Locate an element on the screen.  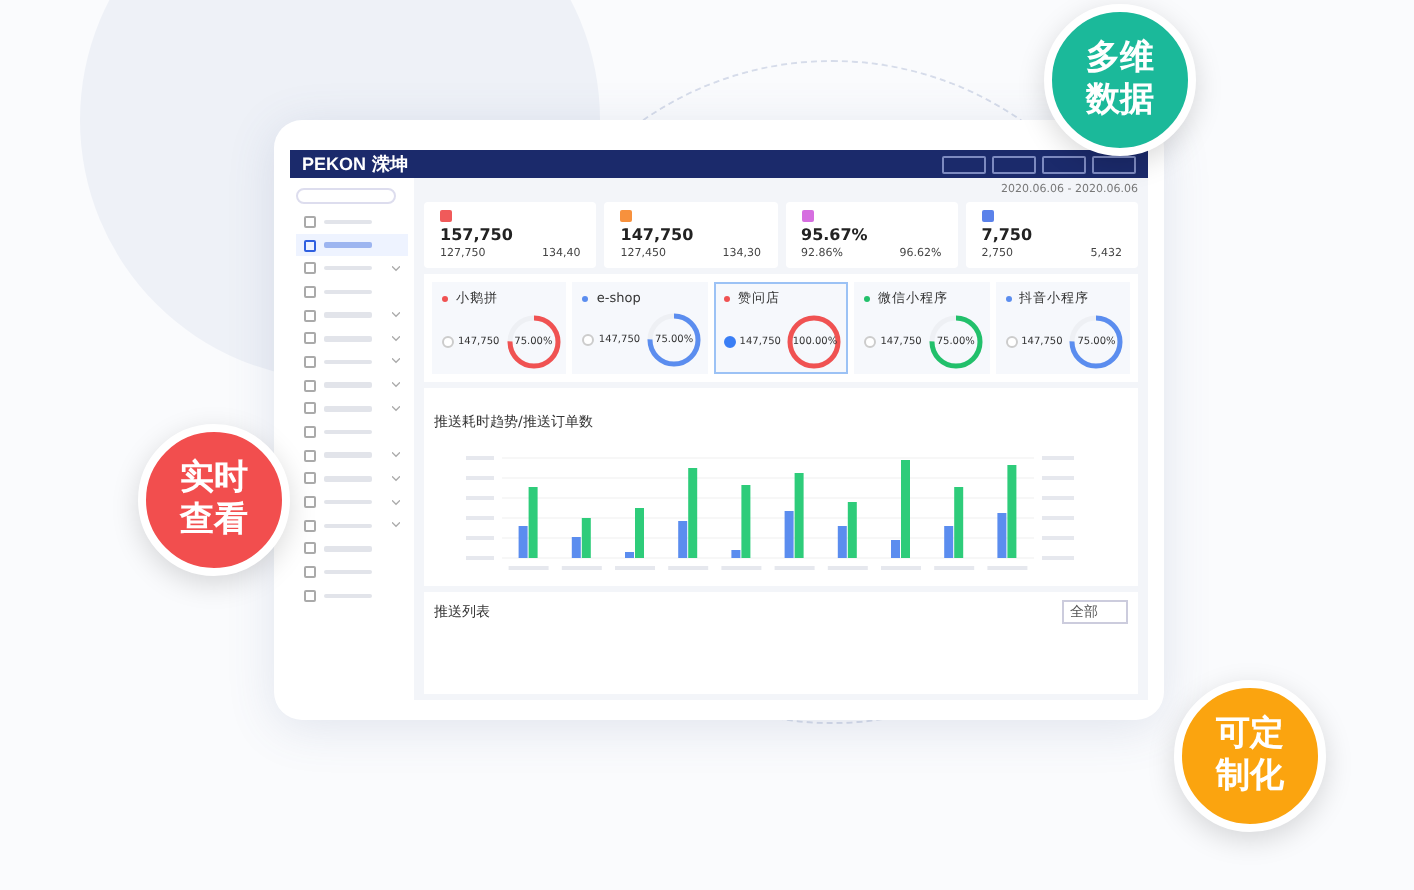
stat-value: 157,750 is located at coordinates (477, 235).